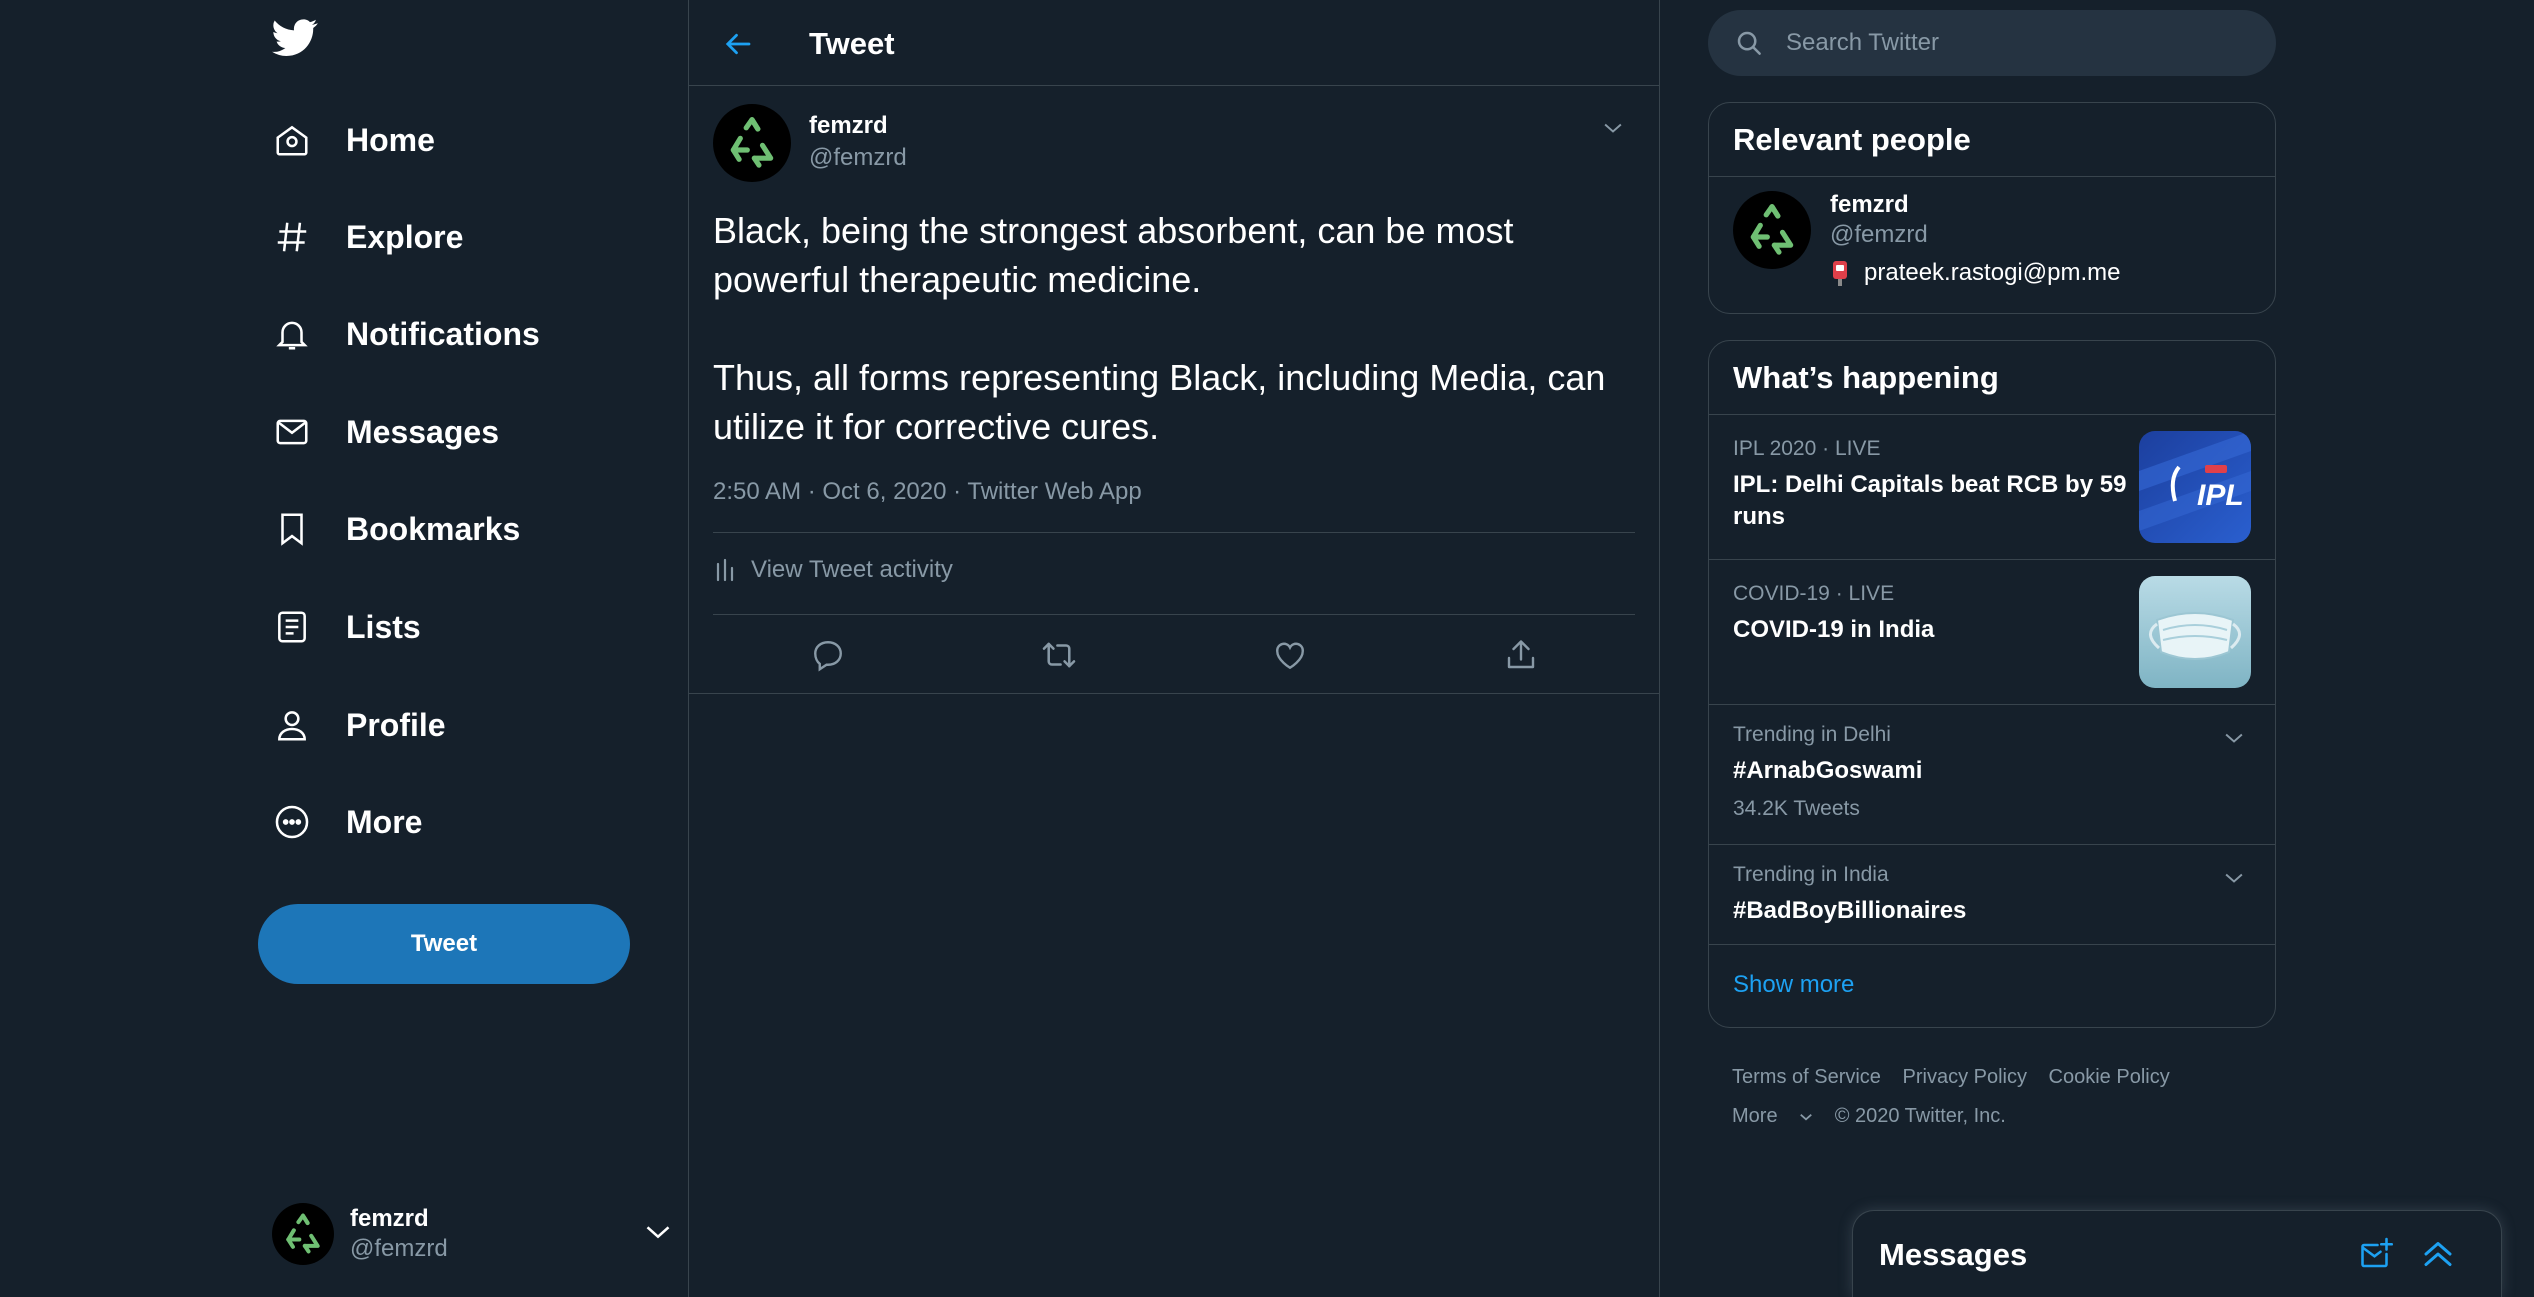  I want to click on privacy-link: Privacy Policy, so click(1965, 1077).